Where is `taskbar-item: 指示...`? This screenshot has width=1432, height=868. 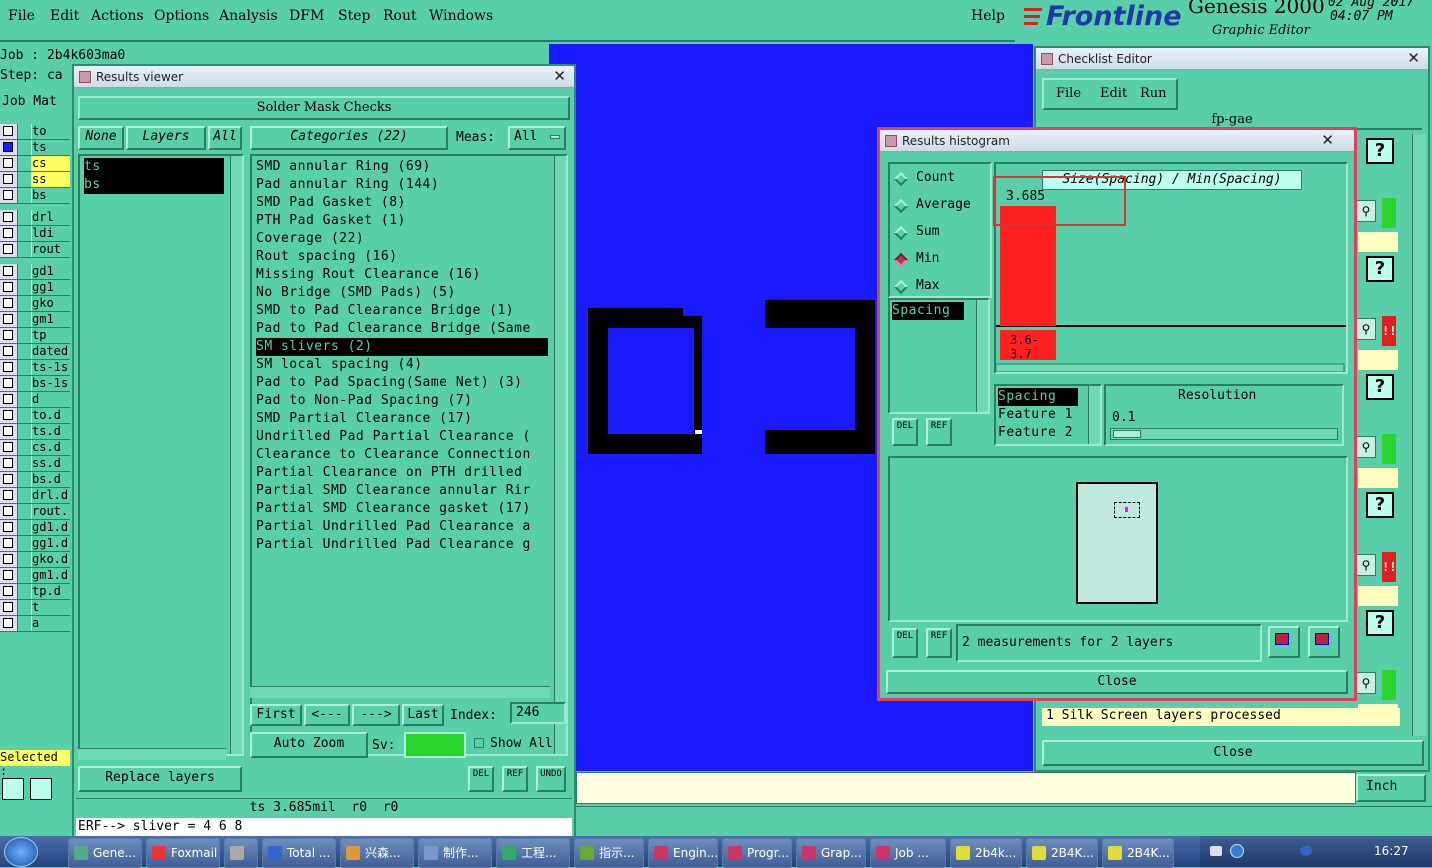
taskbar-item: 指示... is located at coordinates (609, 853).